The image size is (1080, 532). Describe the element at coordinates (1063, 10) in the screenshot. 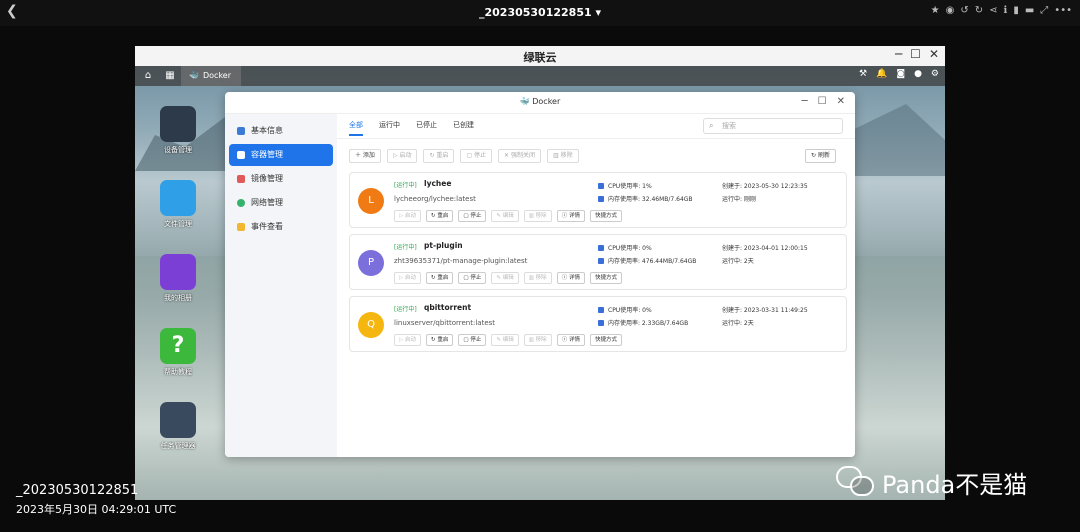

I see `more-icon: •••` at that location.